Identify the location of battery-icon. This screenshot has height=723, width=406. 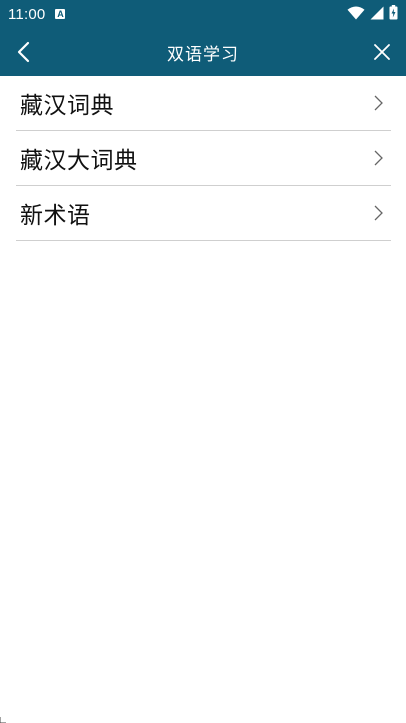
(393, 12).